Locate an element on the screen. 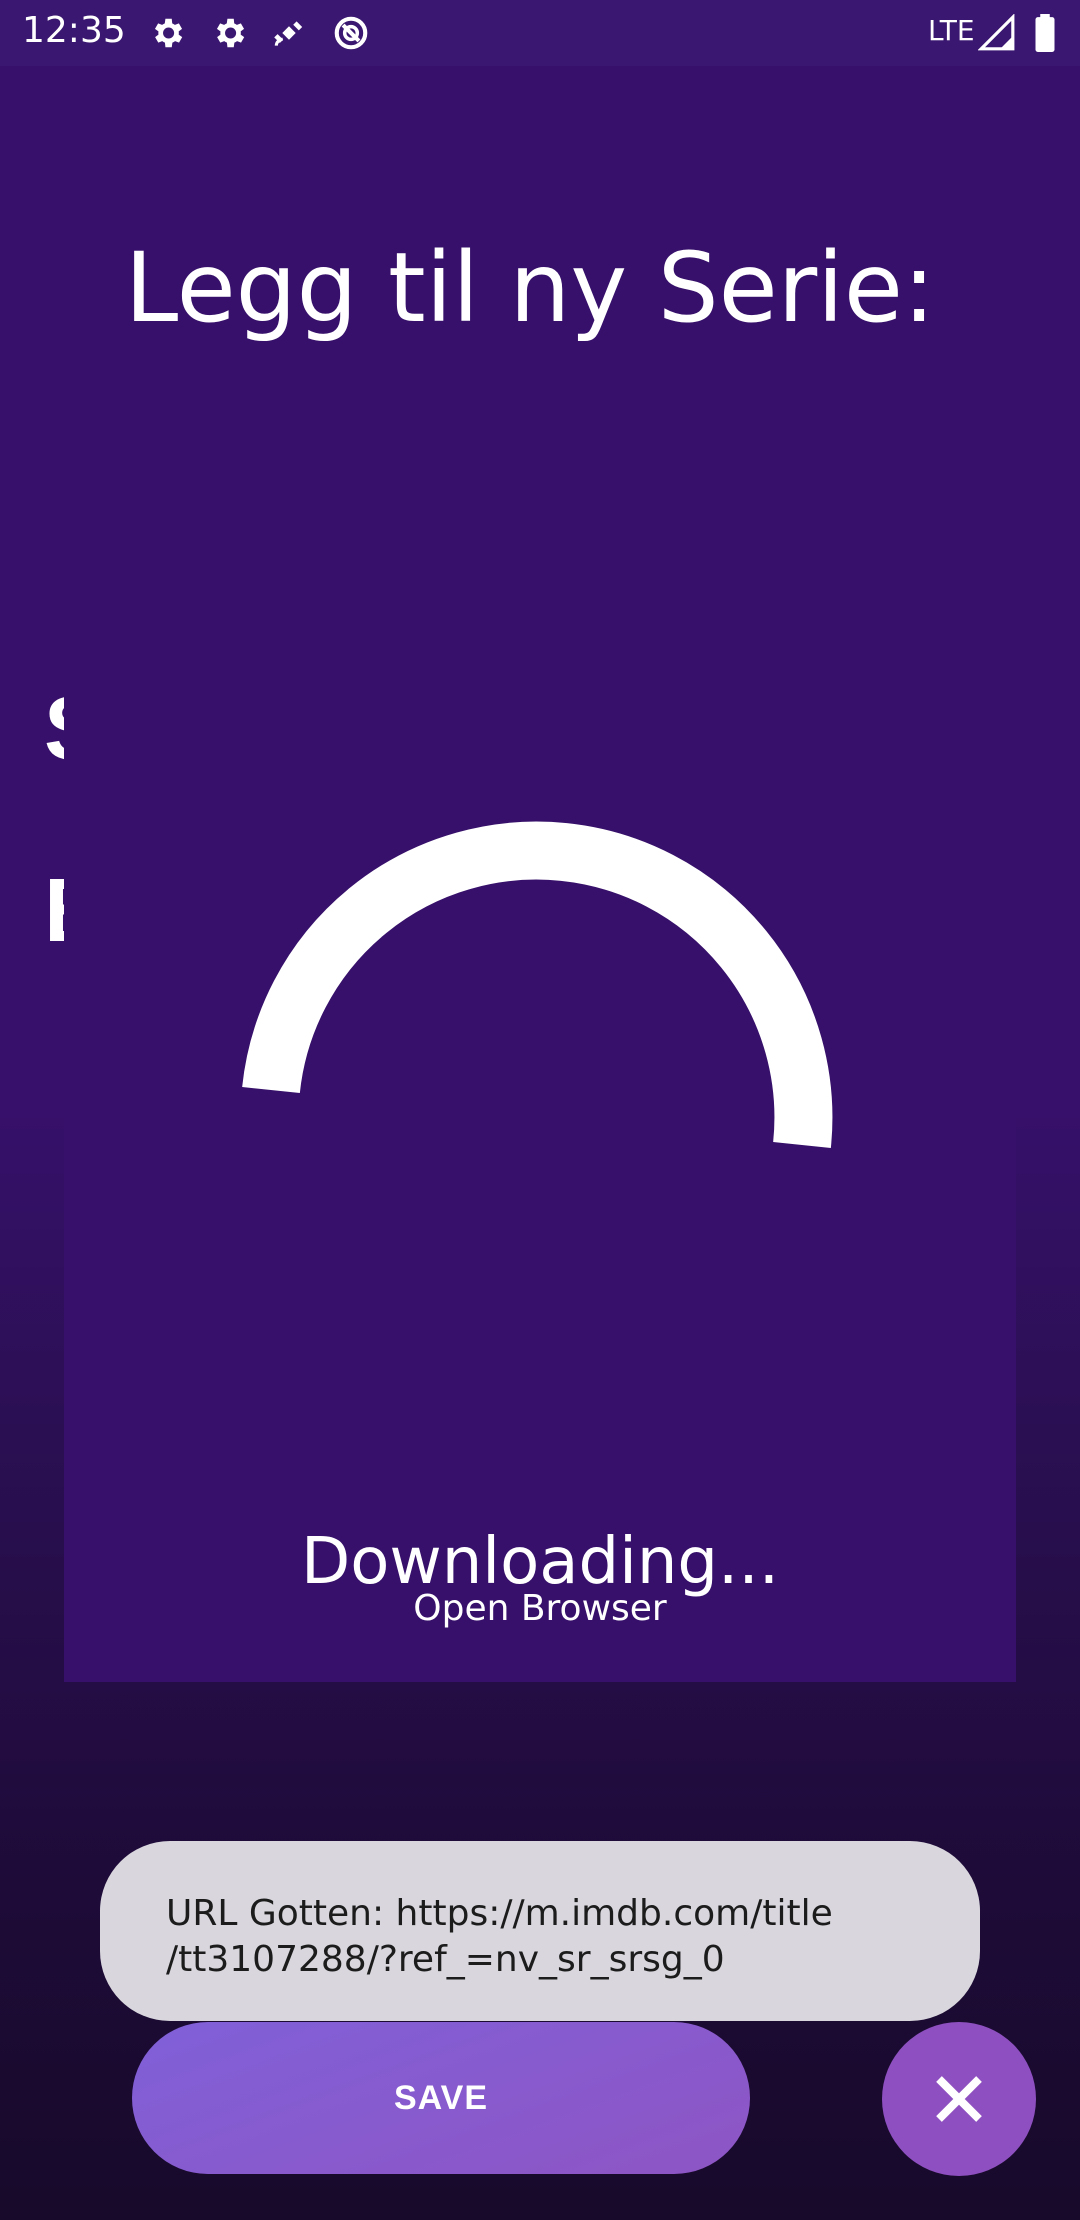  open-browser-link: Open Browser is located at coordinates (540, 1608).